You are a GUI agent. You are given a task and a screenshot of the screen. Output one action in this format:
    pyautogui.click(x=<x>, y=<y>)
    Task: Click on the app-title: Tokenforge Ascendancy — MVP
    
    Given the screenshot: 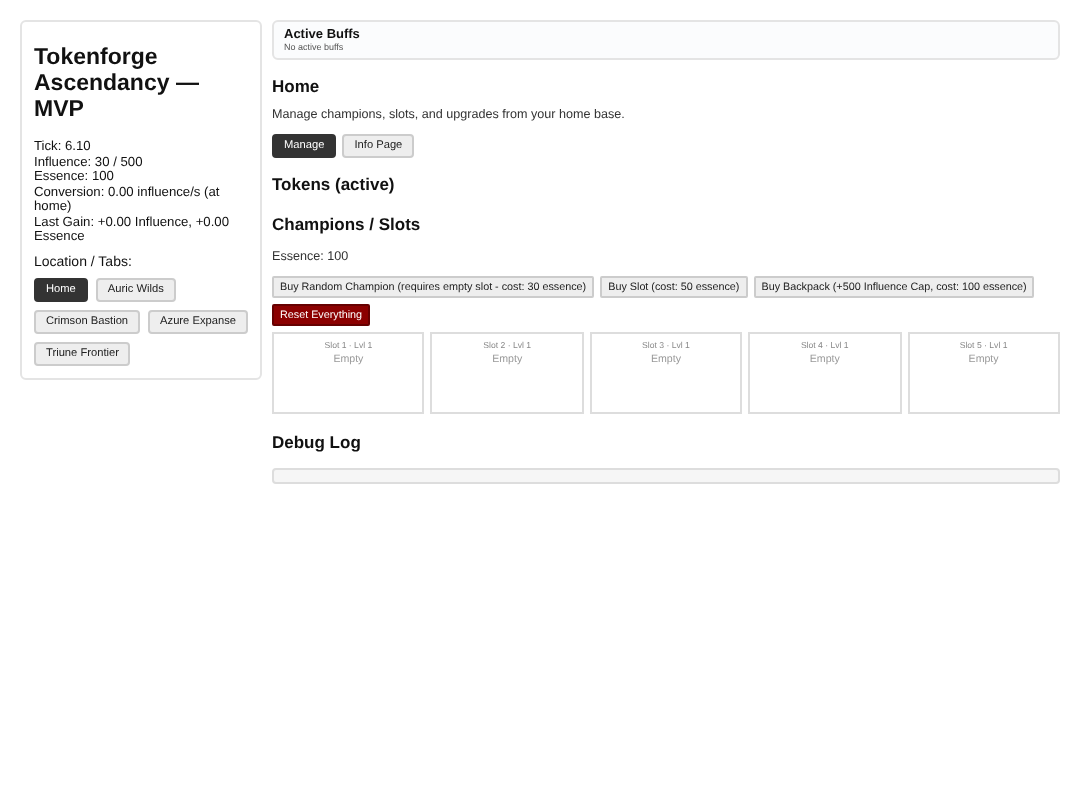 What is the action you would take?
    pyautogui.click(x=117, y=85)
    